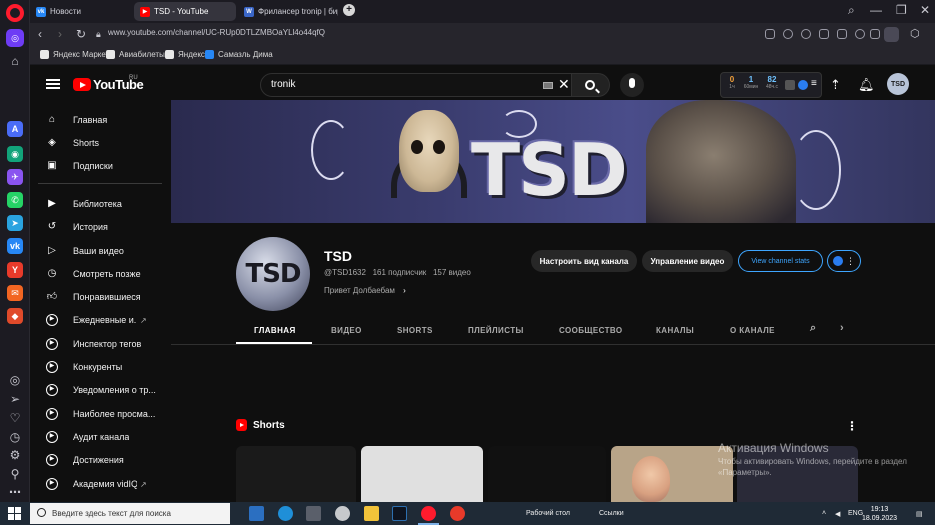  Describe the element at coordinates (15, 437) in the screenshot. I see `history-clock-icon: ◷` at that location.